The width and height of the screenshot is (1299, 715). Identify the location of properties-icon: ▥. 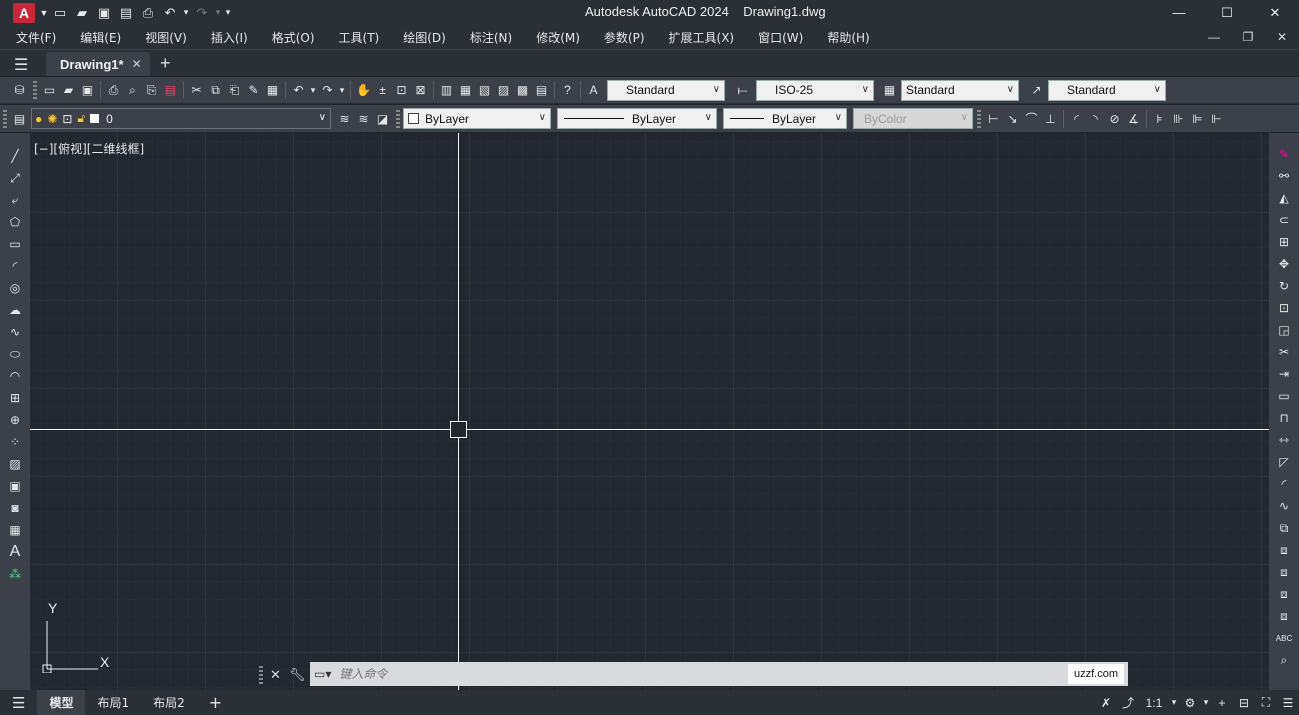
(446, 90).